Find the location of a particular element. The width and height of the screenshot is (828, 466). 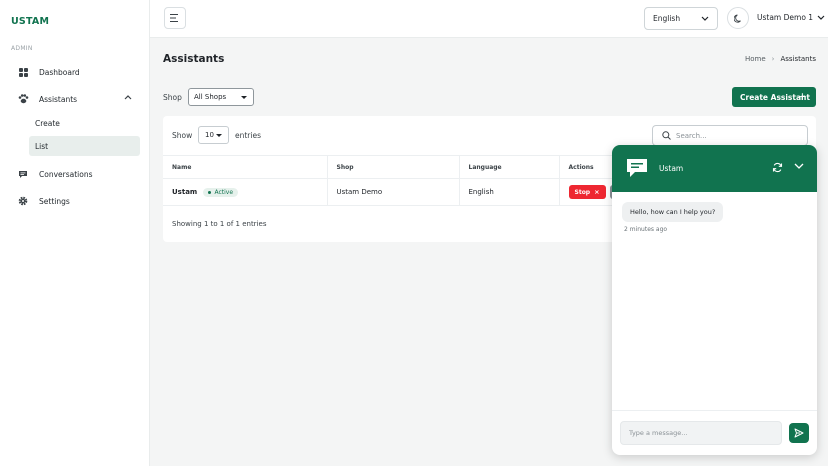

user-name: Ustam Demo 1 is located at coordinates (785, 17).